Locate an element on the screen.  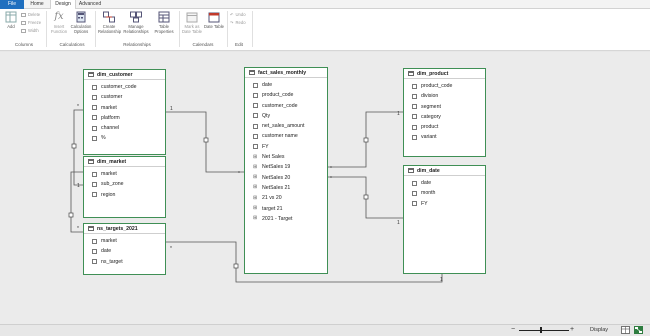
grid-view-icon is located at coordinates (625, 330).